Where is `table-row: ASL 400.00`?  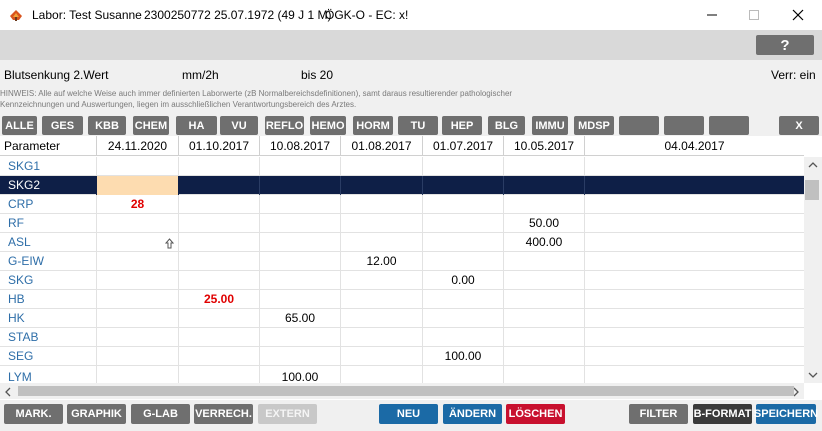
table-row: ASL 400.00 is located at coordinates (402, 242).